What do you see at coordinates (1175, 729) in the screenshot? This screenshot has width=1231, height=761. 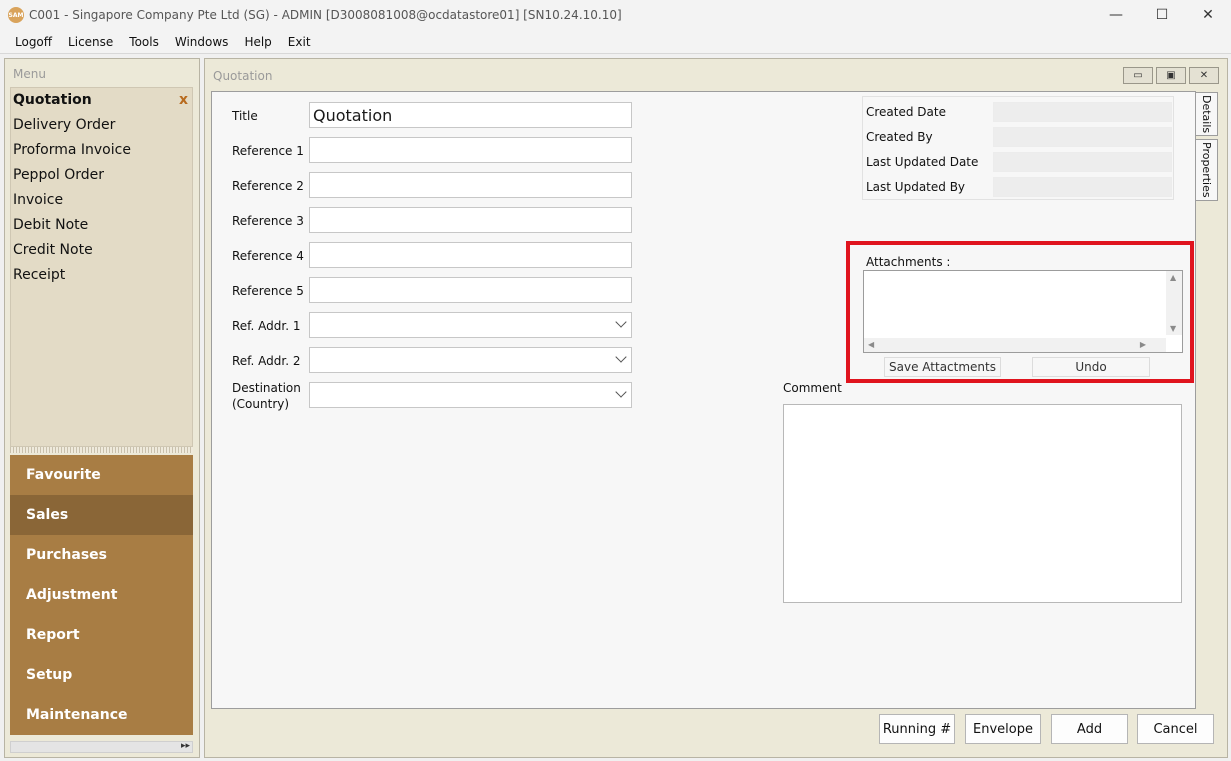 I see `cancel-button: Cancel` at bounding box center [1175, 729].